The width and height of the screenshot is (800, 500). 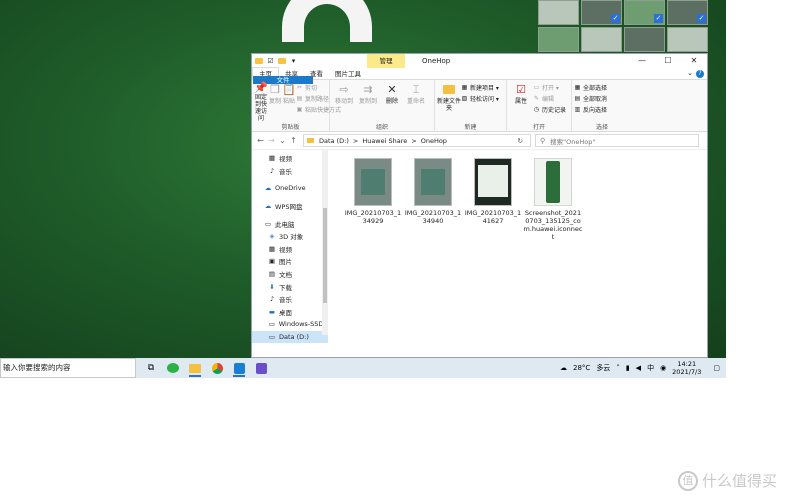 What do you see at coordinates (290, 223) in the screenshot?
I see `nav-item-this-pc: ▭ 此电脑` at bounding box center [290, 223].